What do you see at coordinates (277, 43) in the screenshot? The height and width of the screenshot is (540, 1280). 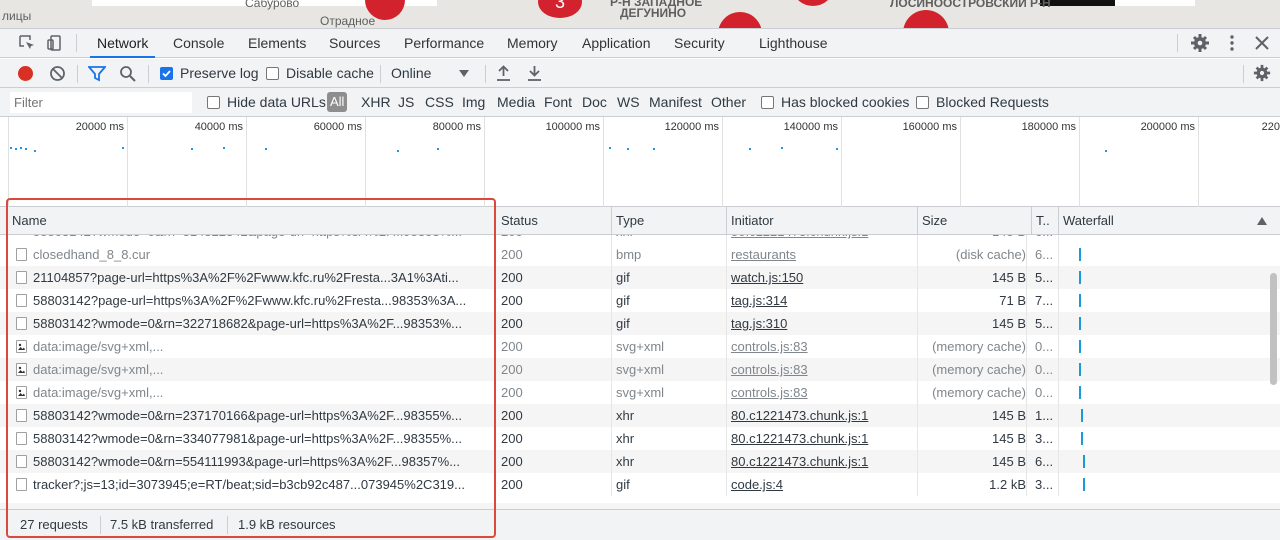 I see `tab-elements: Elements` at bounding box center [277, 43].